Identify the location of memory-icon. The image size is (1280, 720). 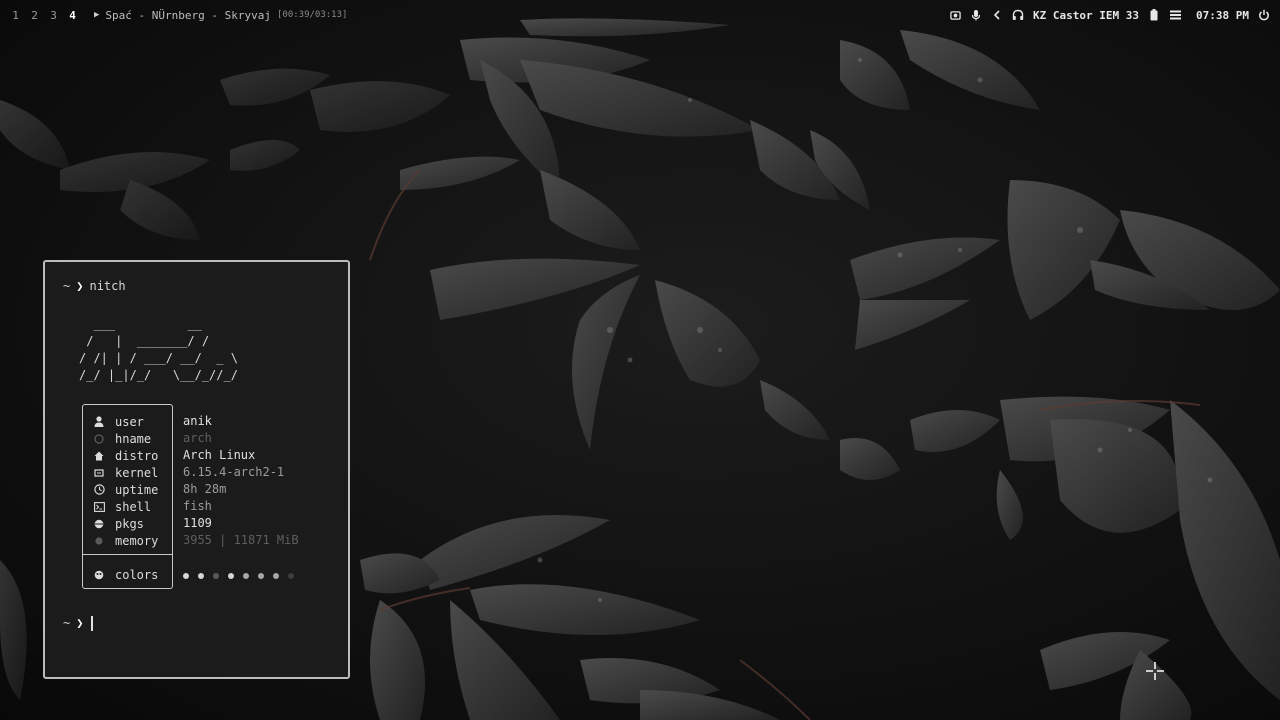
(99, 541).